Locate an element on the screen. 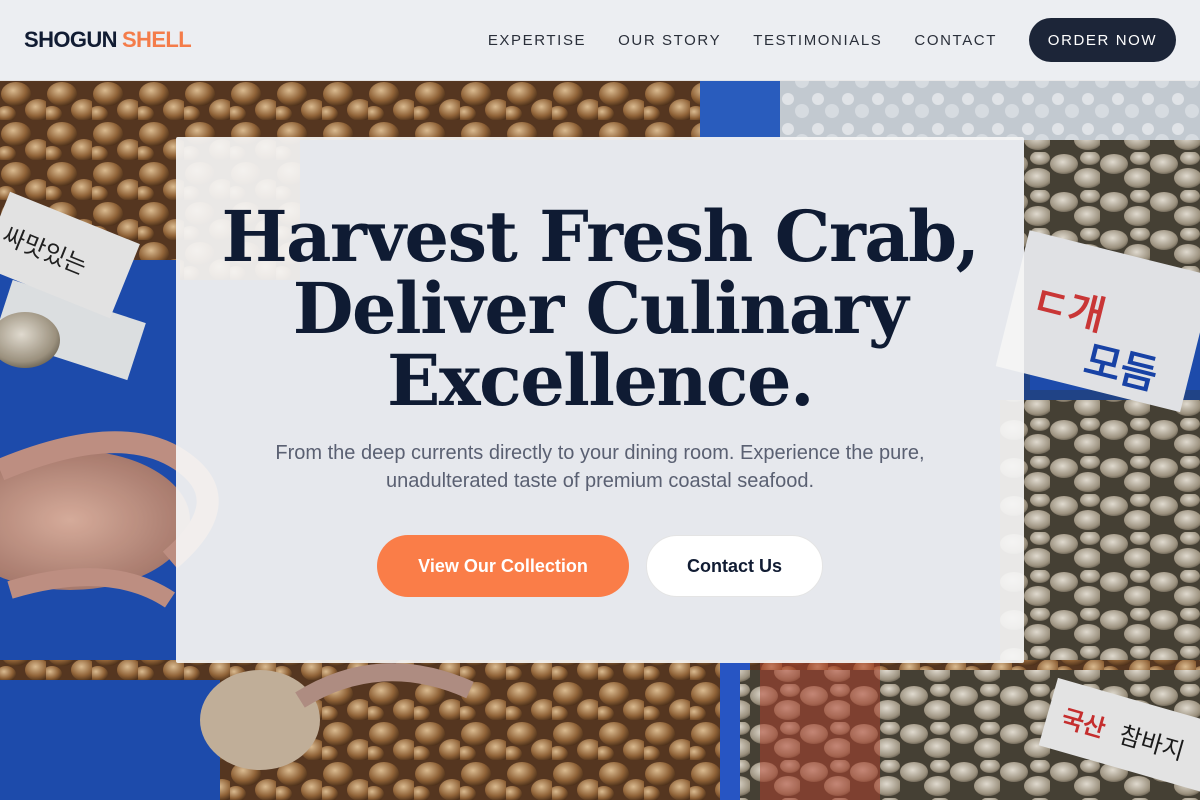  view-collection-button: View Our Collection is located at coordinates (503, 566).